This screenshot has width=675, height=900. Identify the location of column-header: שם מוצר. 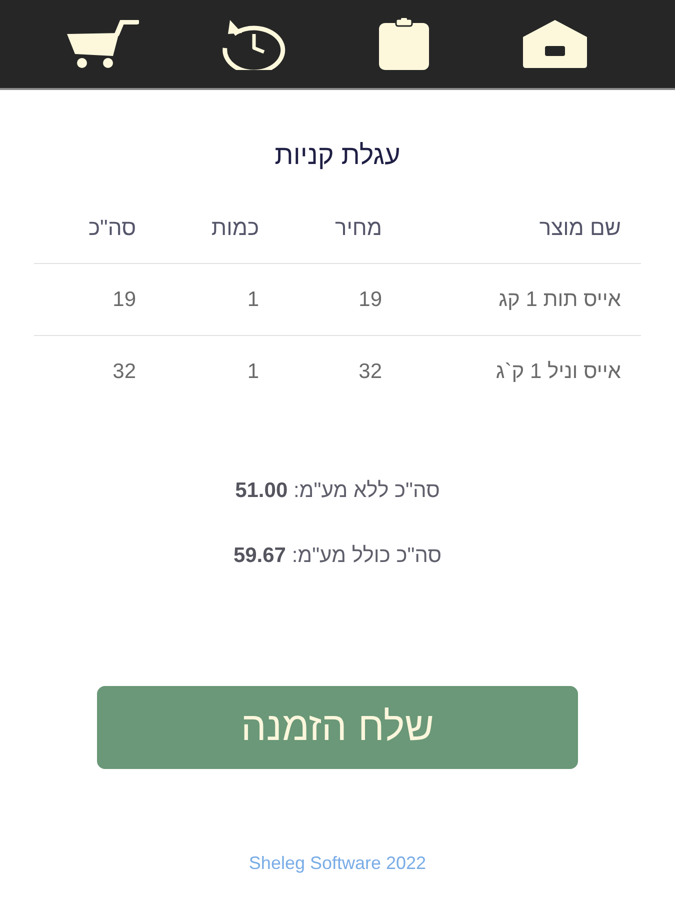
(580, 227).